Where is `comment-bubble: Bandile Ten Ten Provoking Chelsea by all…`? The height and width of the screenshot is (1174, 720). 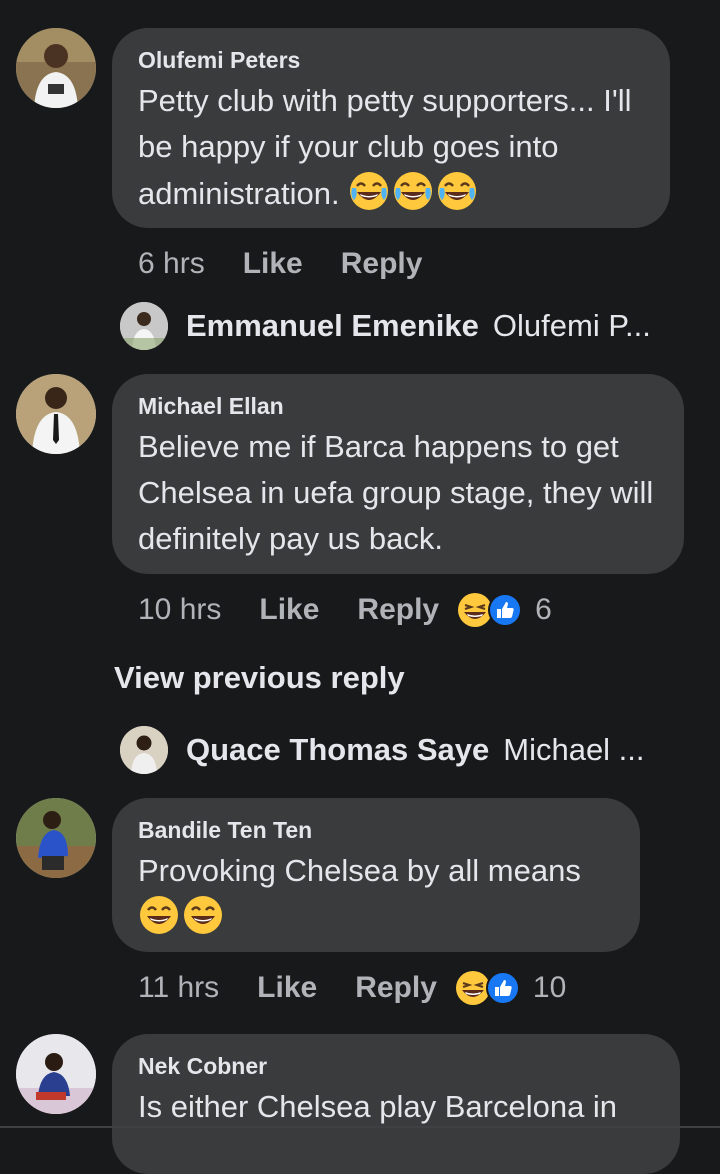
comment-bubble: Bandile Ten Ten Provoking Chelsea by all… is located at coordinates (376, 875).